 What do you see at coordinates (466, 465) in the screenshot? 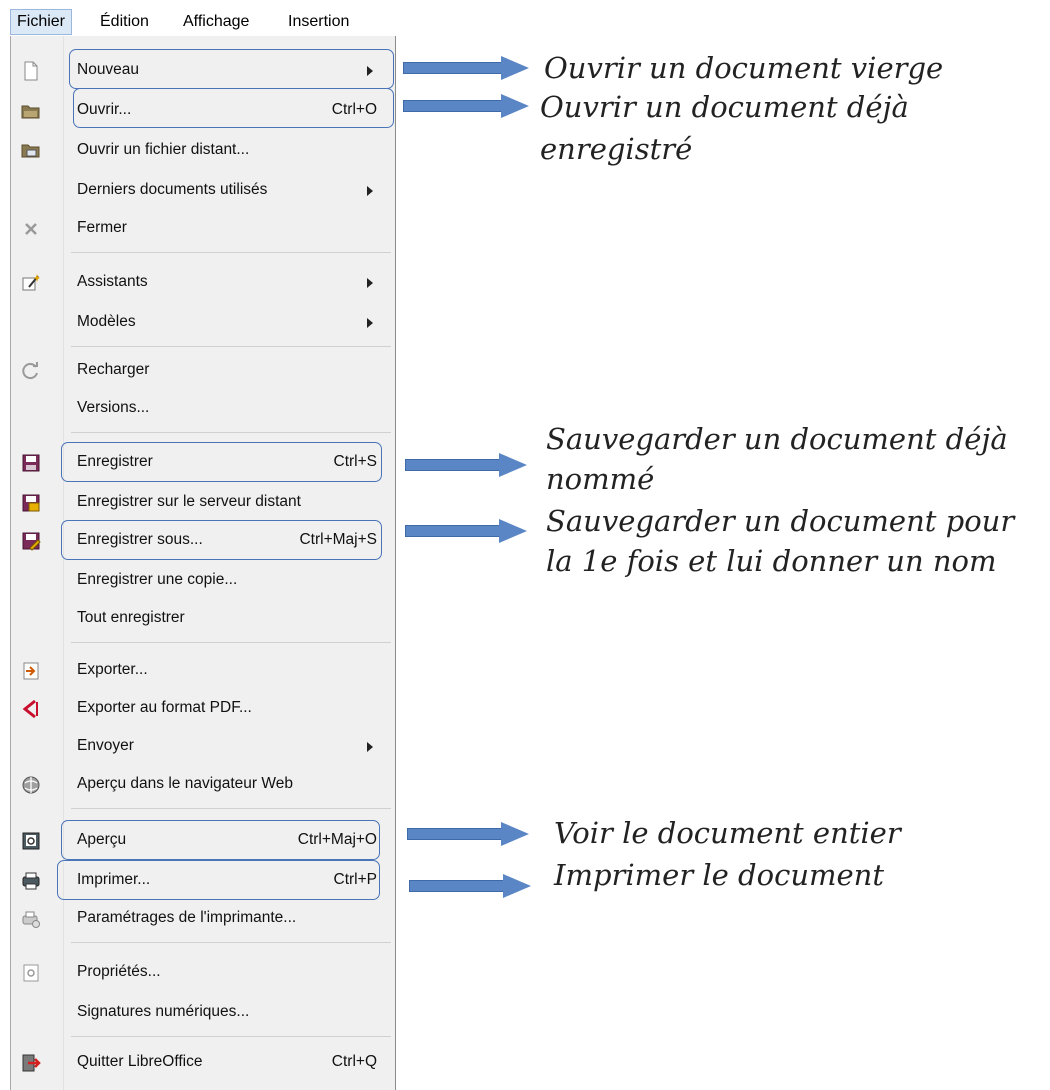
I see `arrow-enregistrer` at bounding box center [466, 465].